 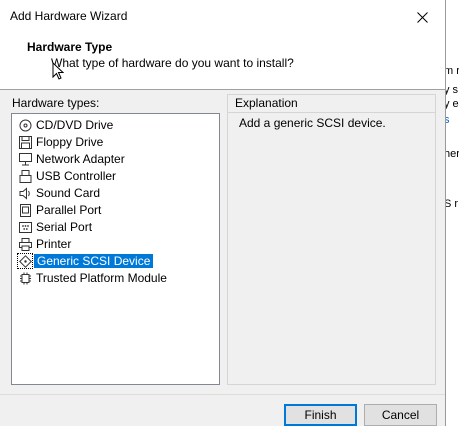 I want to click on list-item-parallel-port: Parallel Port, so click(x=59, y=210).